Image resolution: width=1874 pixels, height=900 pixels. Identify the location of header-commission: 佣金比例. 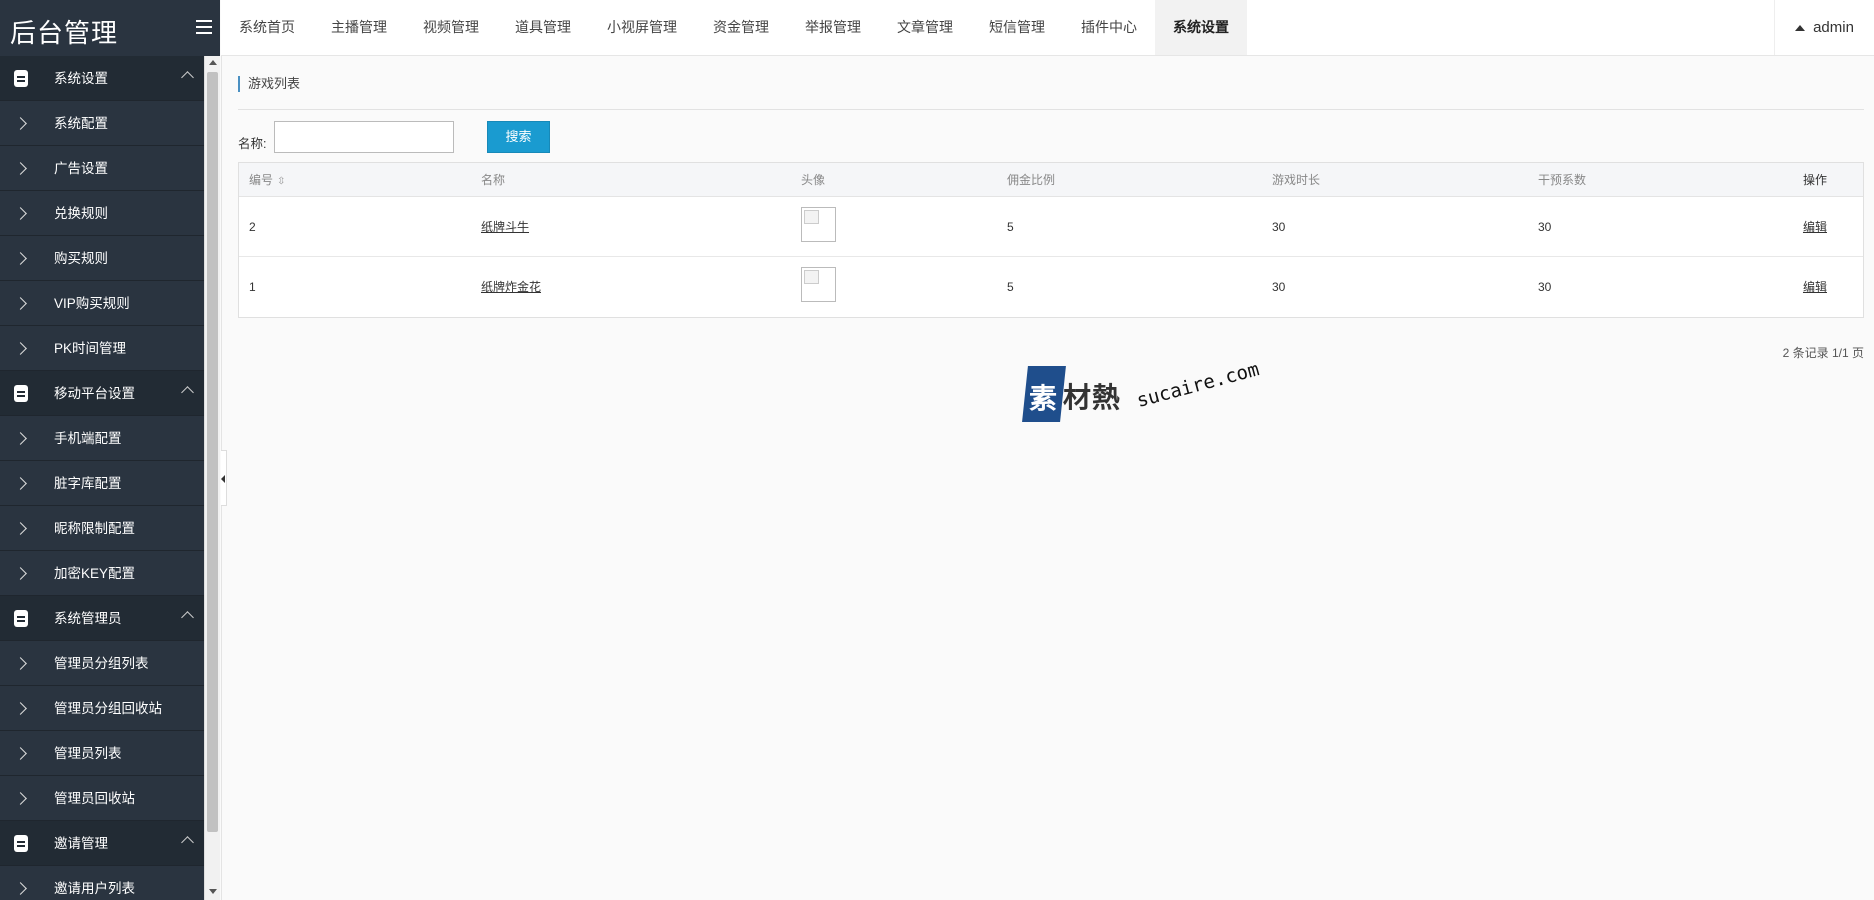
(1031, 180).